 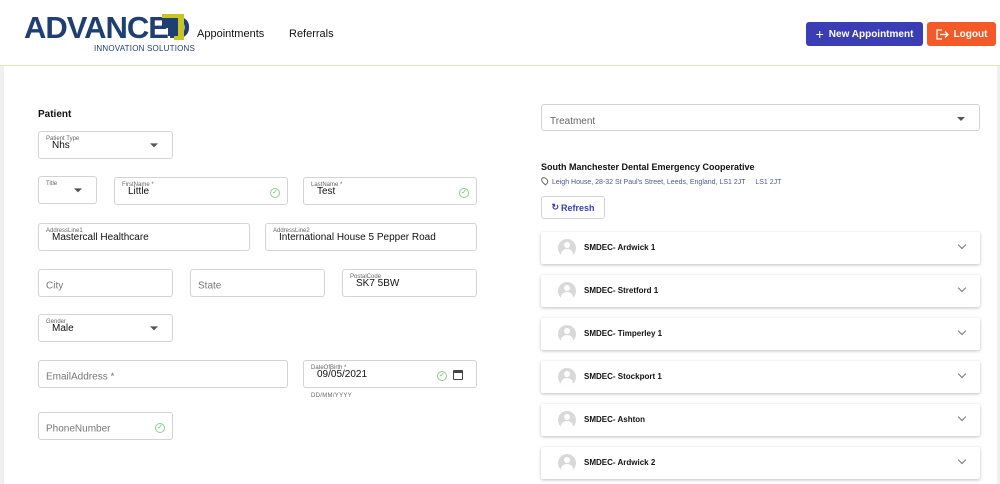 I want to click on postal-code-field: PostalCode SK7 5BW, so click(x=409, y=283).